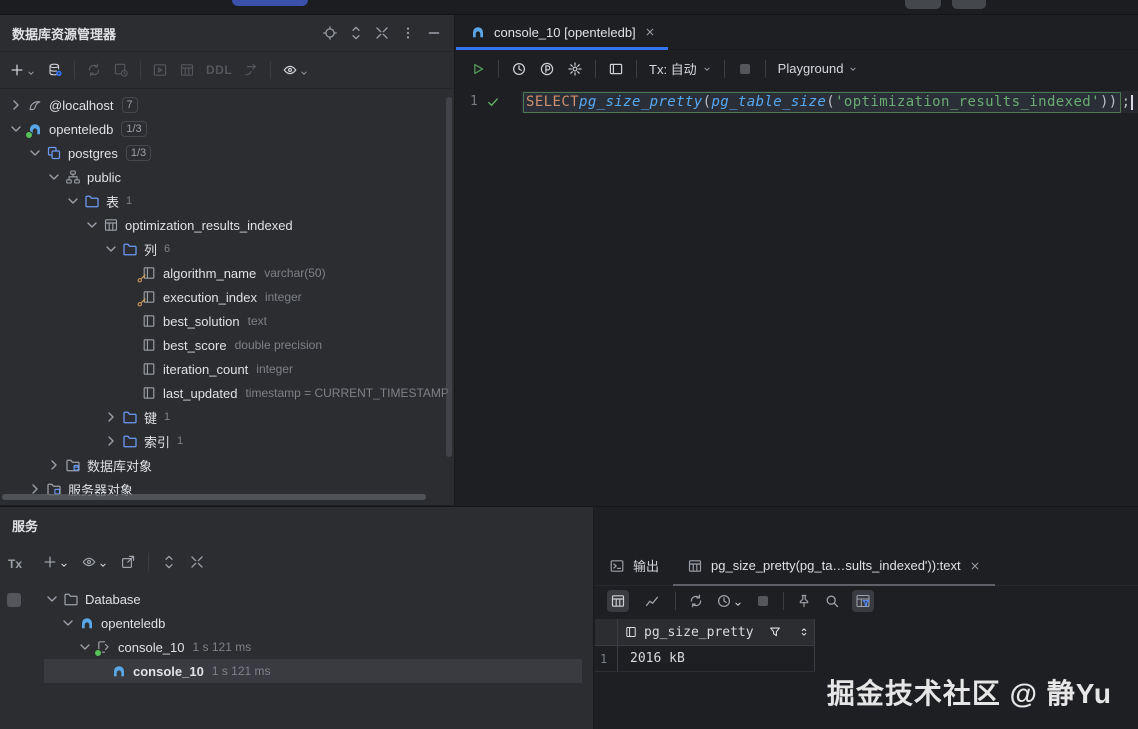 The width and height of the screenshot is (1138, 729). Describe the element at coordinates (270, 3) in the screenshot. I see `top-blue-control` at that location.